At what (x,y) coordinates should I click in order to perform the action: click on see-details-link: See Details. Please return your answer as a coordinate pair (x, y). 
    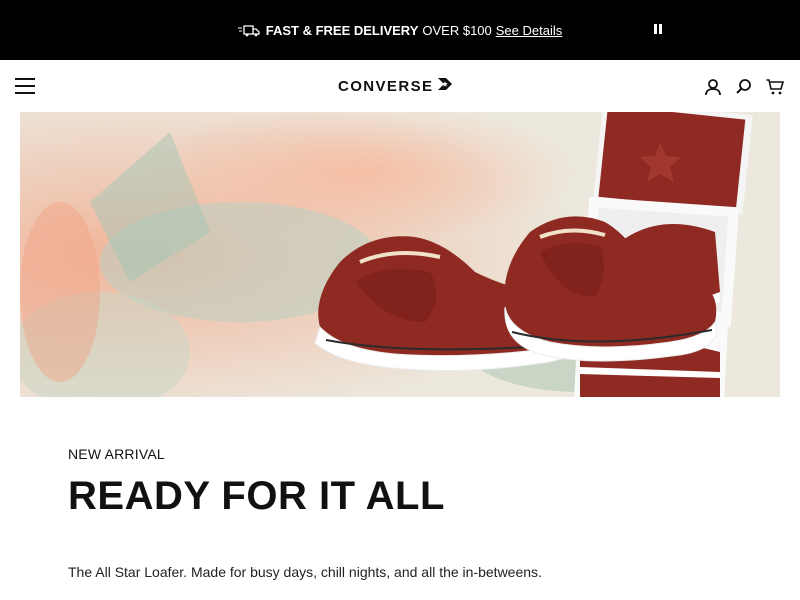
    Looking at the image, I should click on (529, 30).